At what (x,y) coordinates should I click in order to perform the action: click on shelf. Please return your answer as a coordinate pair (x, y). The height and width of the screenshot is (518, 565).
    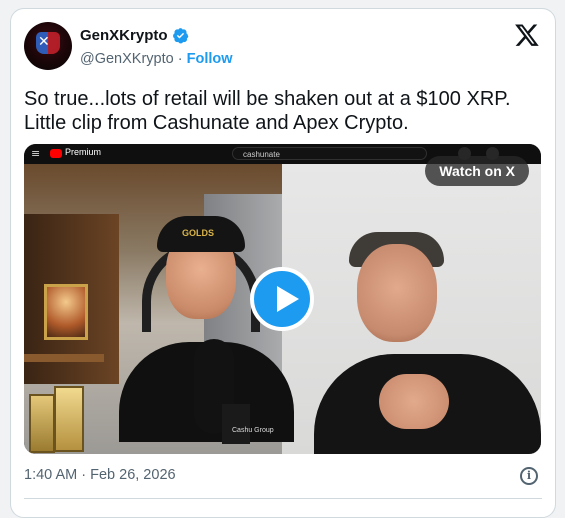
    Looking at the image, I should click on (64, 358).